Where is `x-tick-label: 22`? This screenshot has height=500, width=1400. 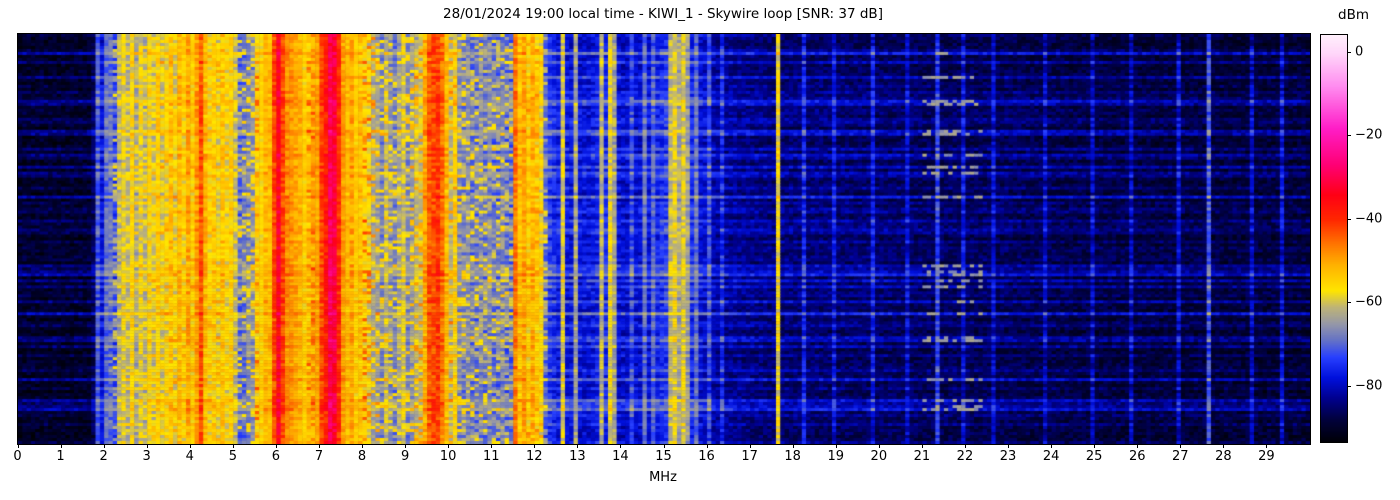 x-tick-label: 22 is located at coordinates (965, 456).